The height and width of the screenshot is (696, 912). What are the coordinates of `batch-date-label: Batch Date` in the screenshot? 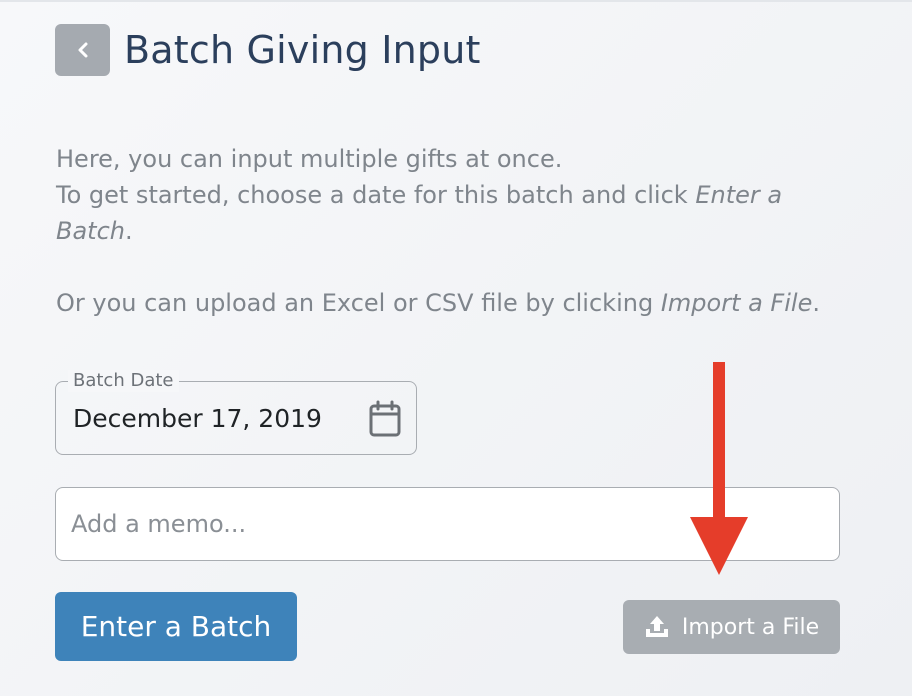 It's located at (123, 381).